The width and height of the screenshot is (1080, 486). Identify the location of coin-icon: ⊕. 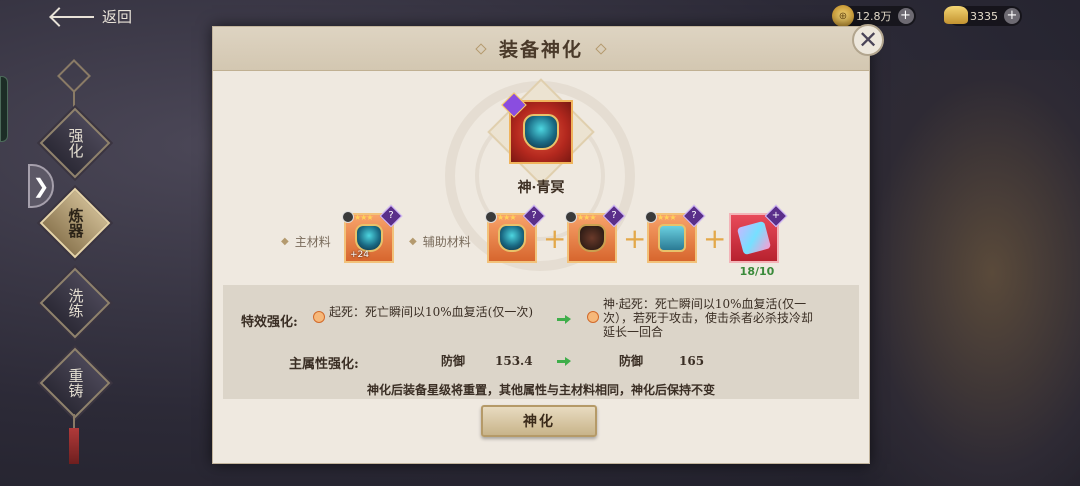
(843, 16).